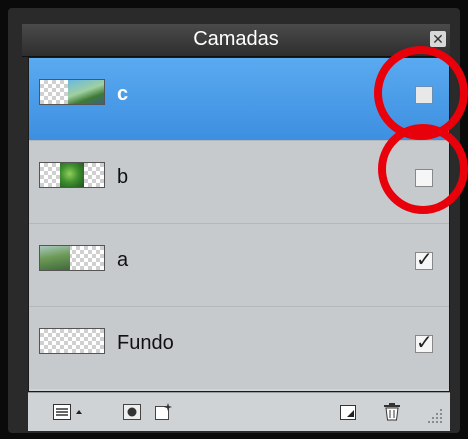  What do you see at coordinates (62, 412) in the screenshot?
I see `layer-options-icon` at bounding box center [62, 412].